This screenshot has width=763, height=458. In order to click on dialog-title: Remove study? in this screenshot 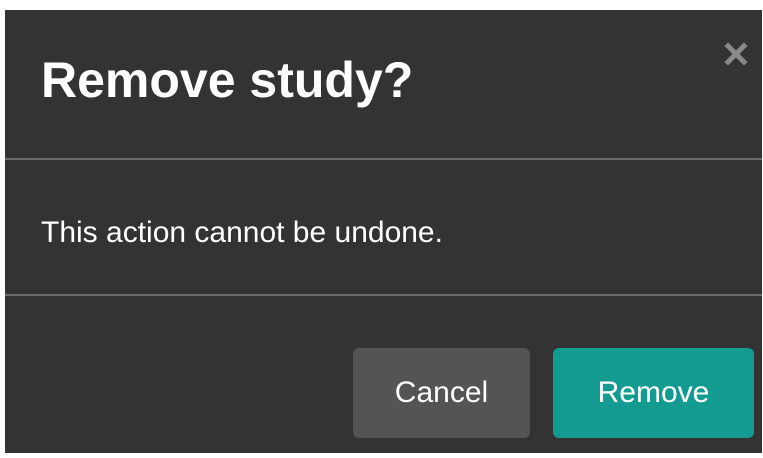, I will do `click(227, 80)`.